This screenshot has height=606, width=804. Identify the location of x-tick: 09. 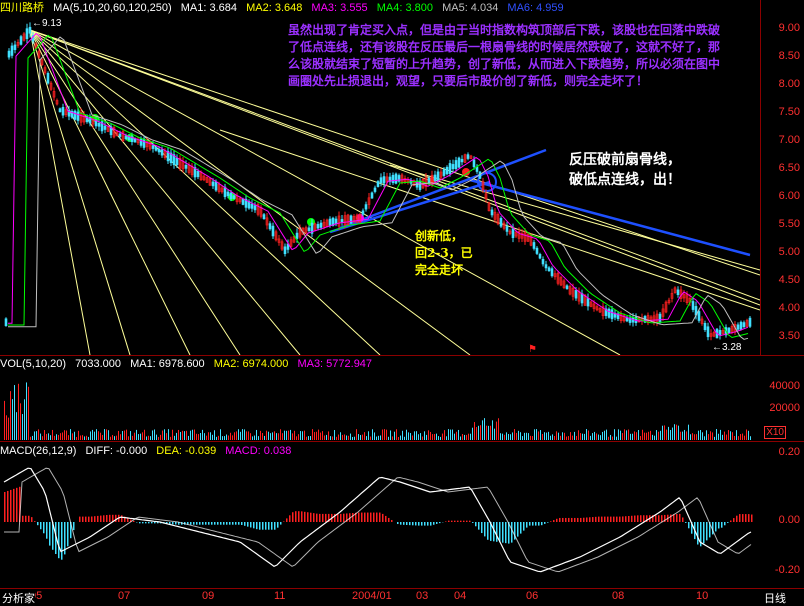
(208, 596).